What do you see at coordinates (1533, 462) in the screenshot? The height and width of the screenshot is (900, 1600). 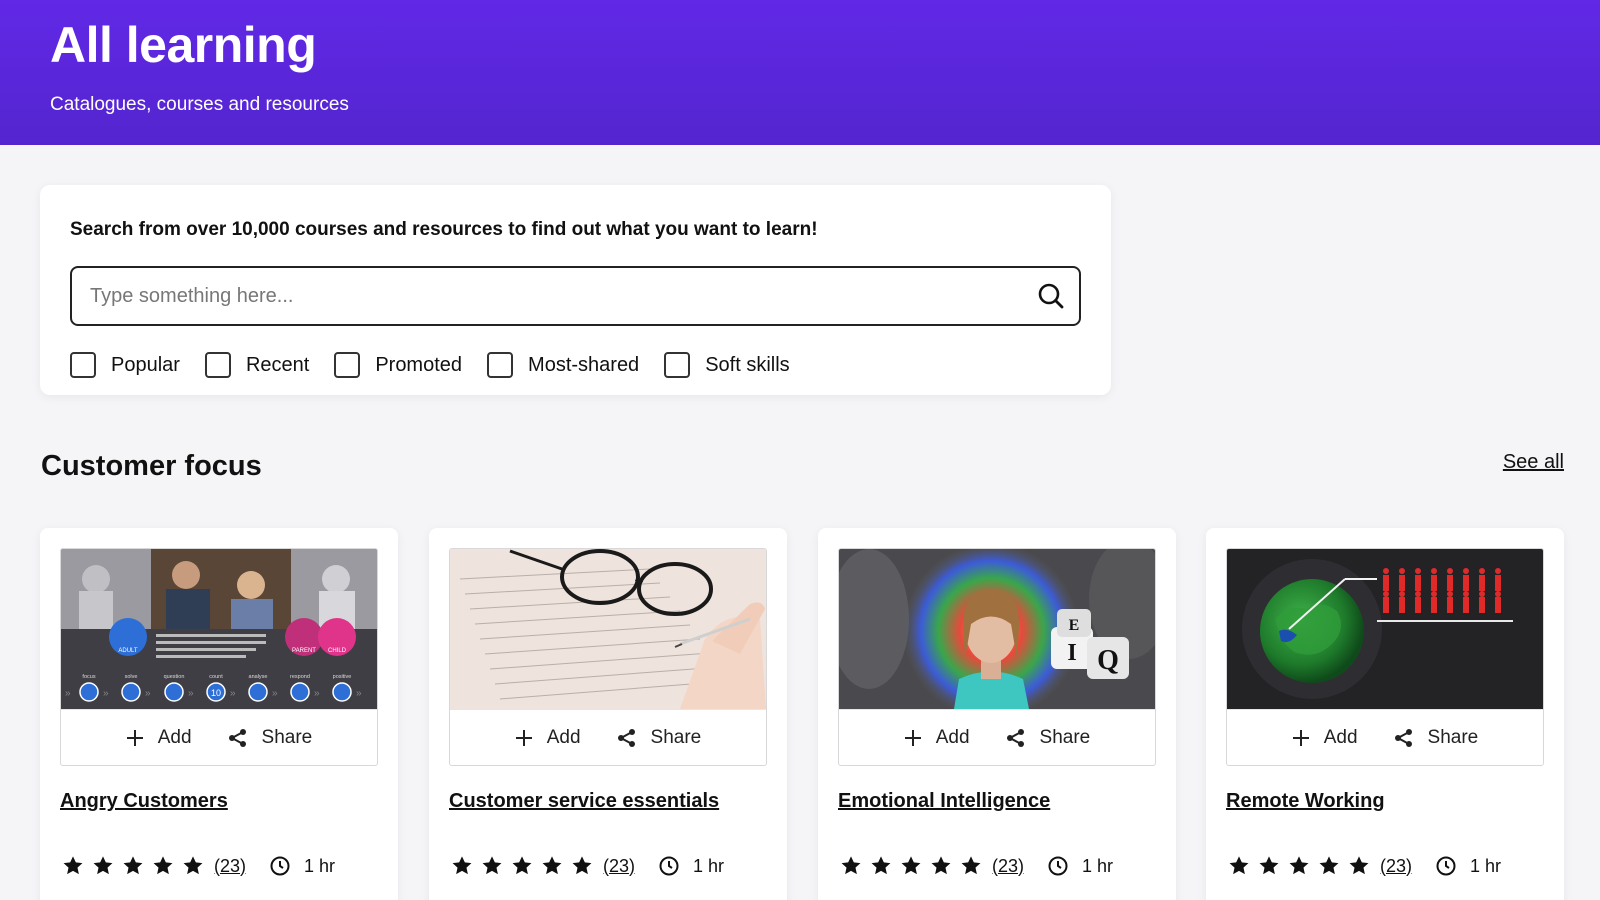 I see `see-all-link: See all` at bounding box center [1533, 462].